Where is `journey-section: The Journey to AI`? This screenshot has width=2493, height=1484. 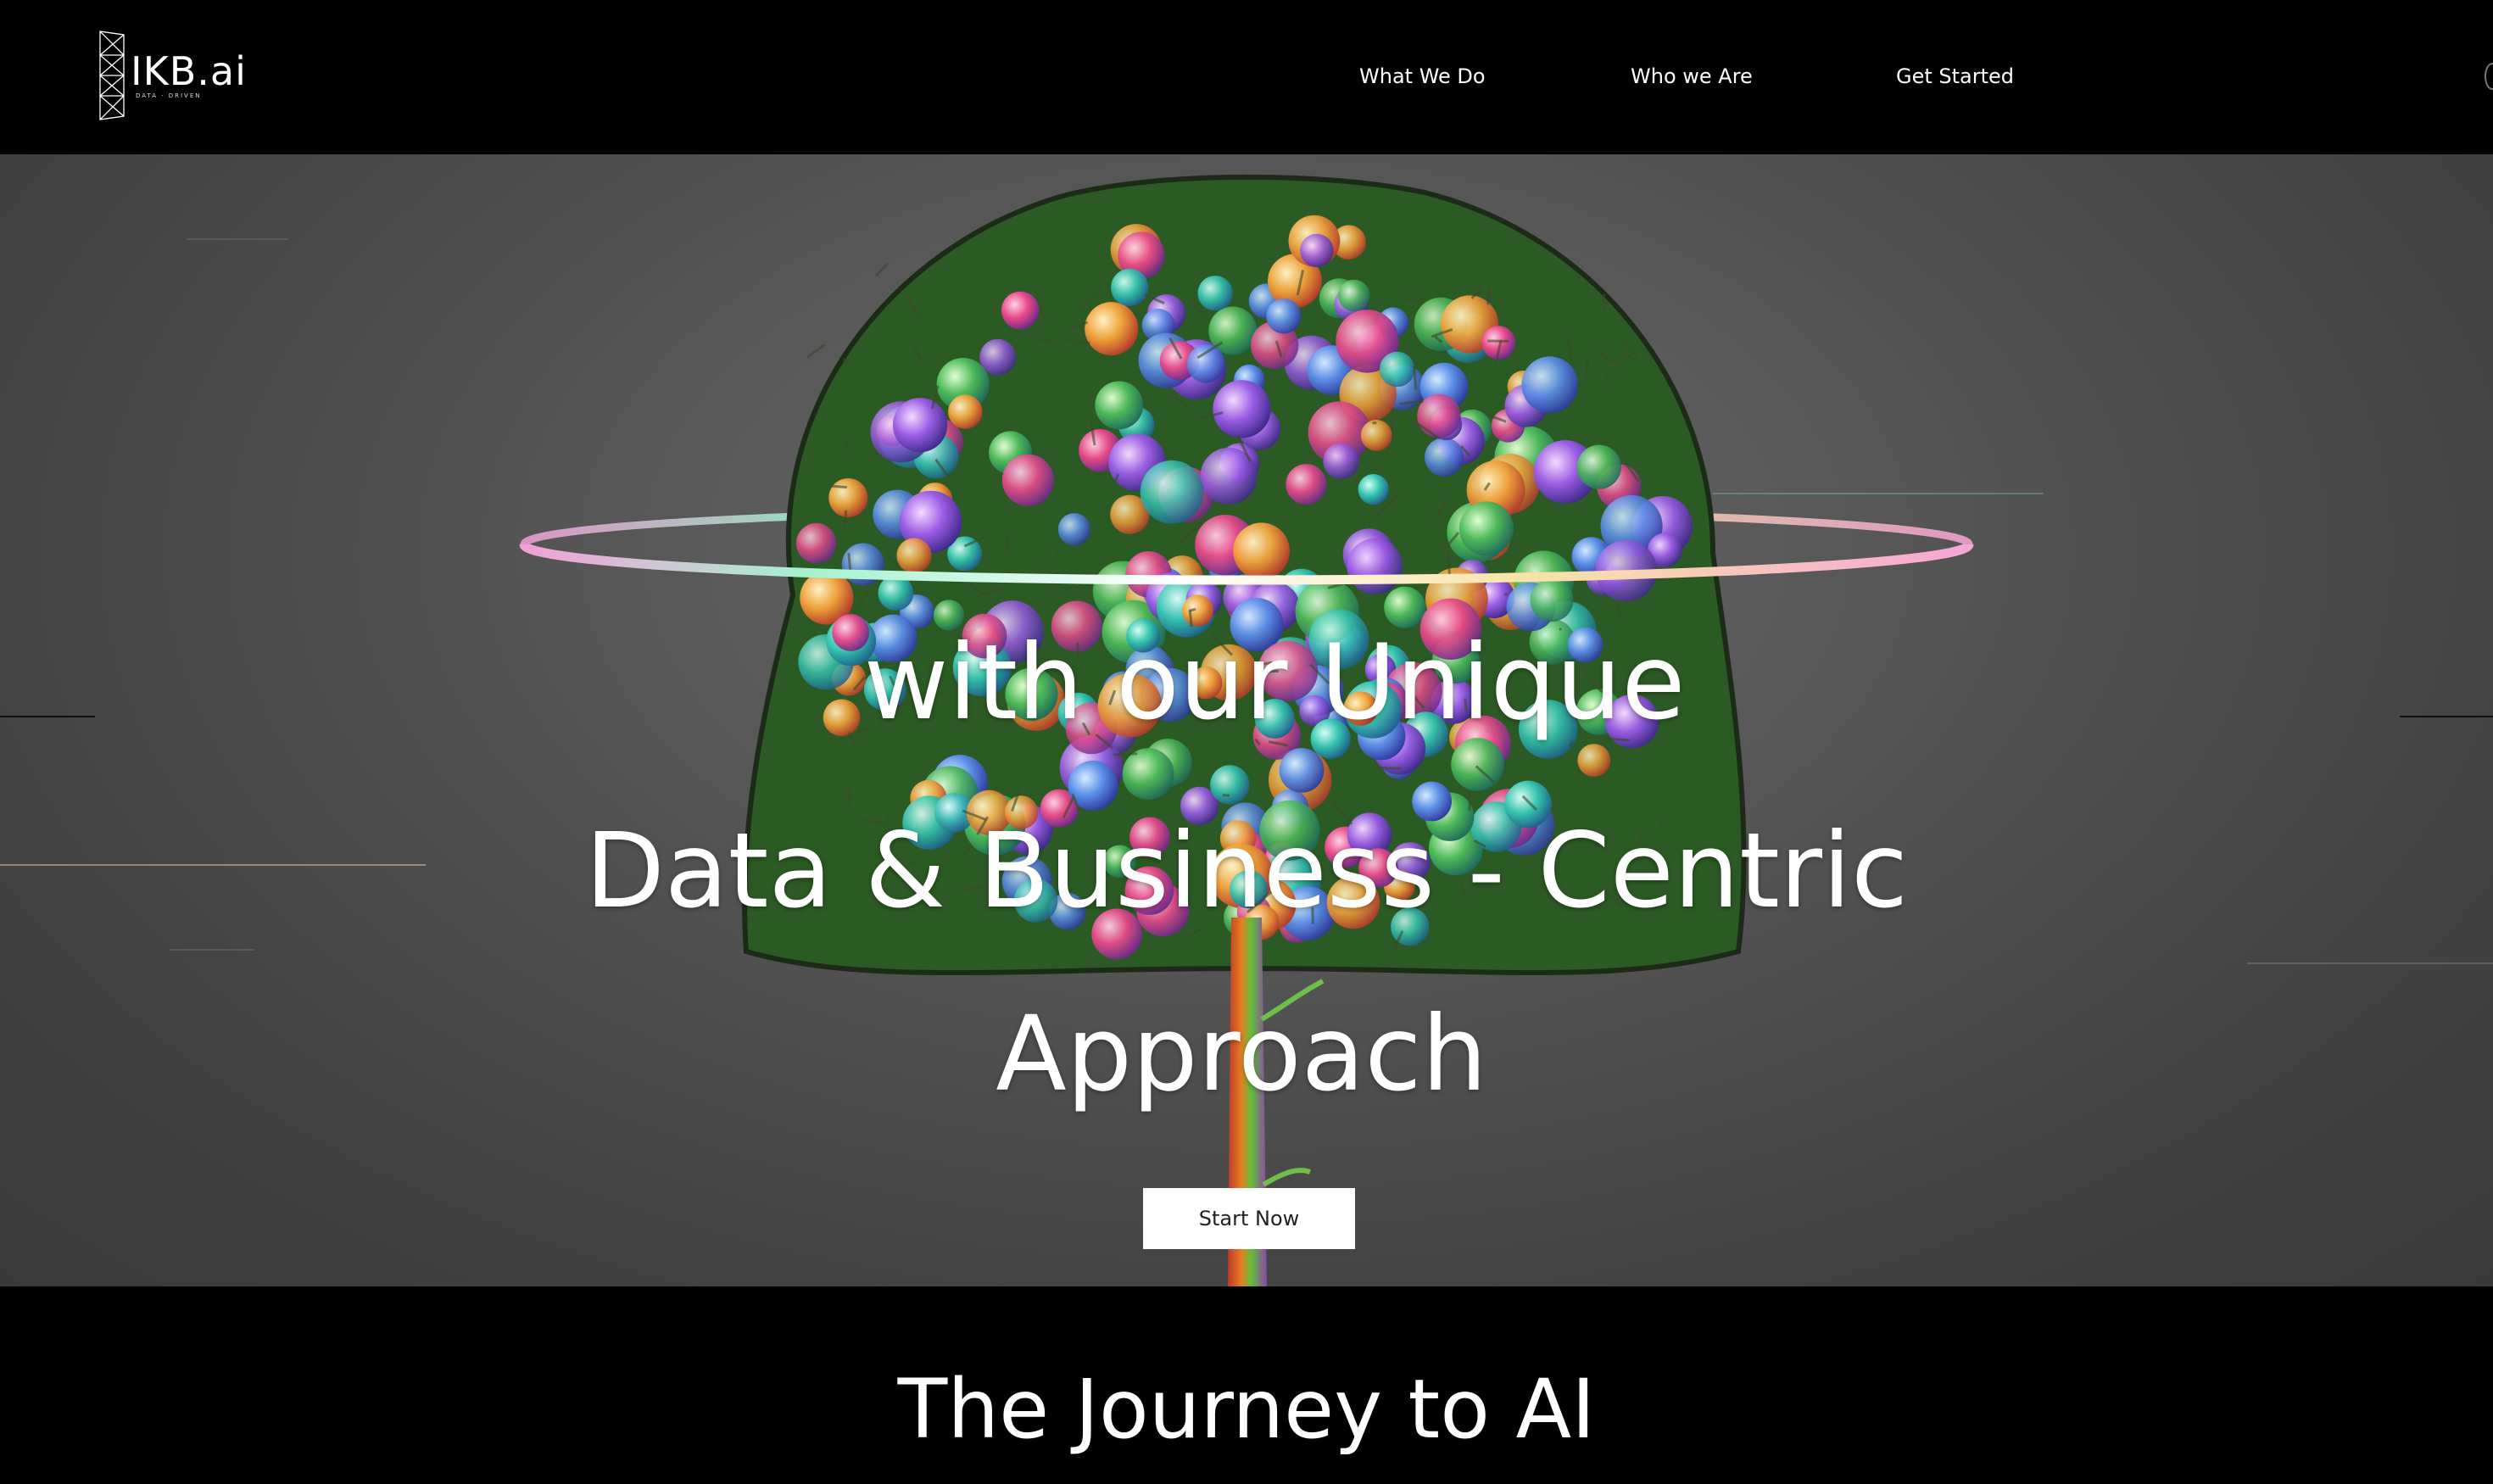 journey-section: The Journey to AI is located at coordinates (1246, 1385).